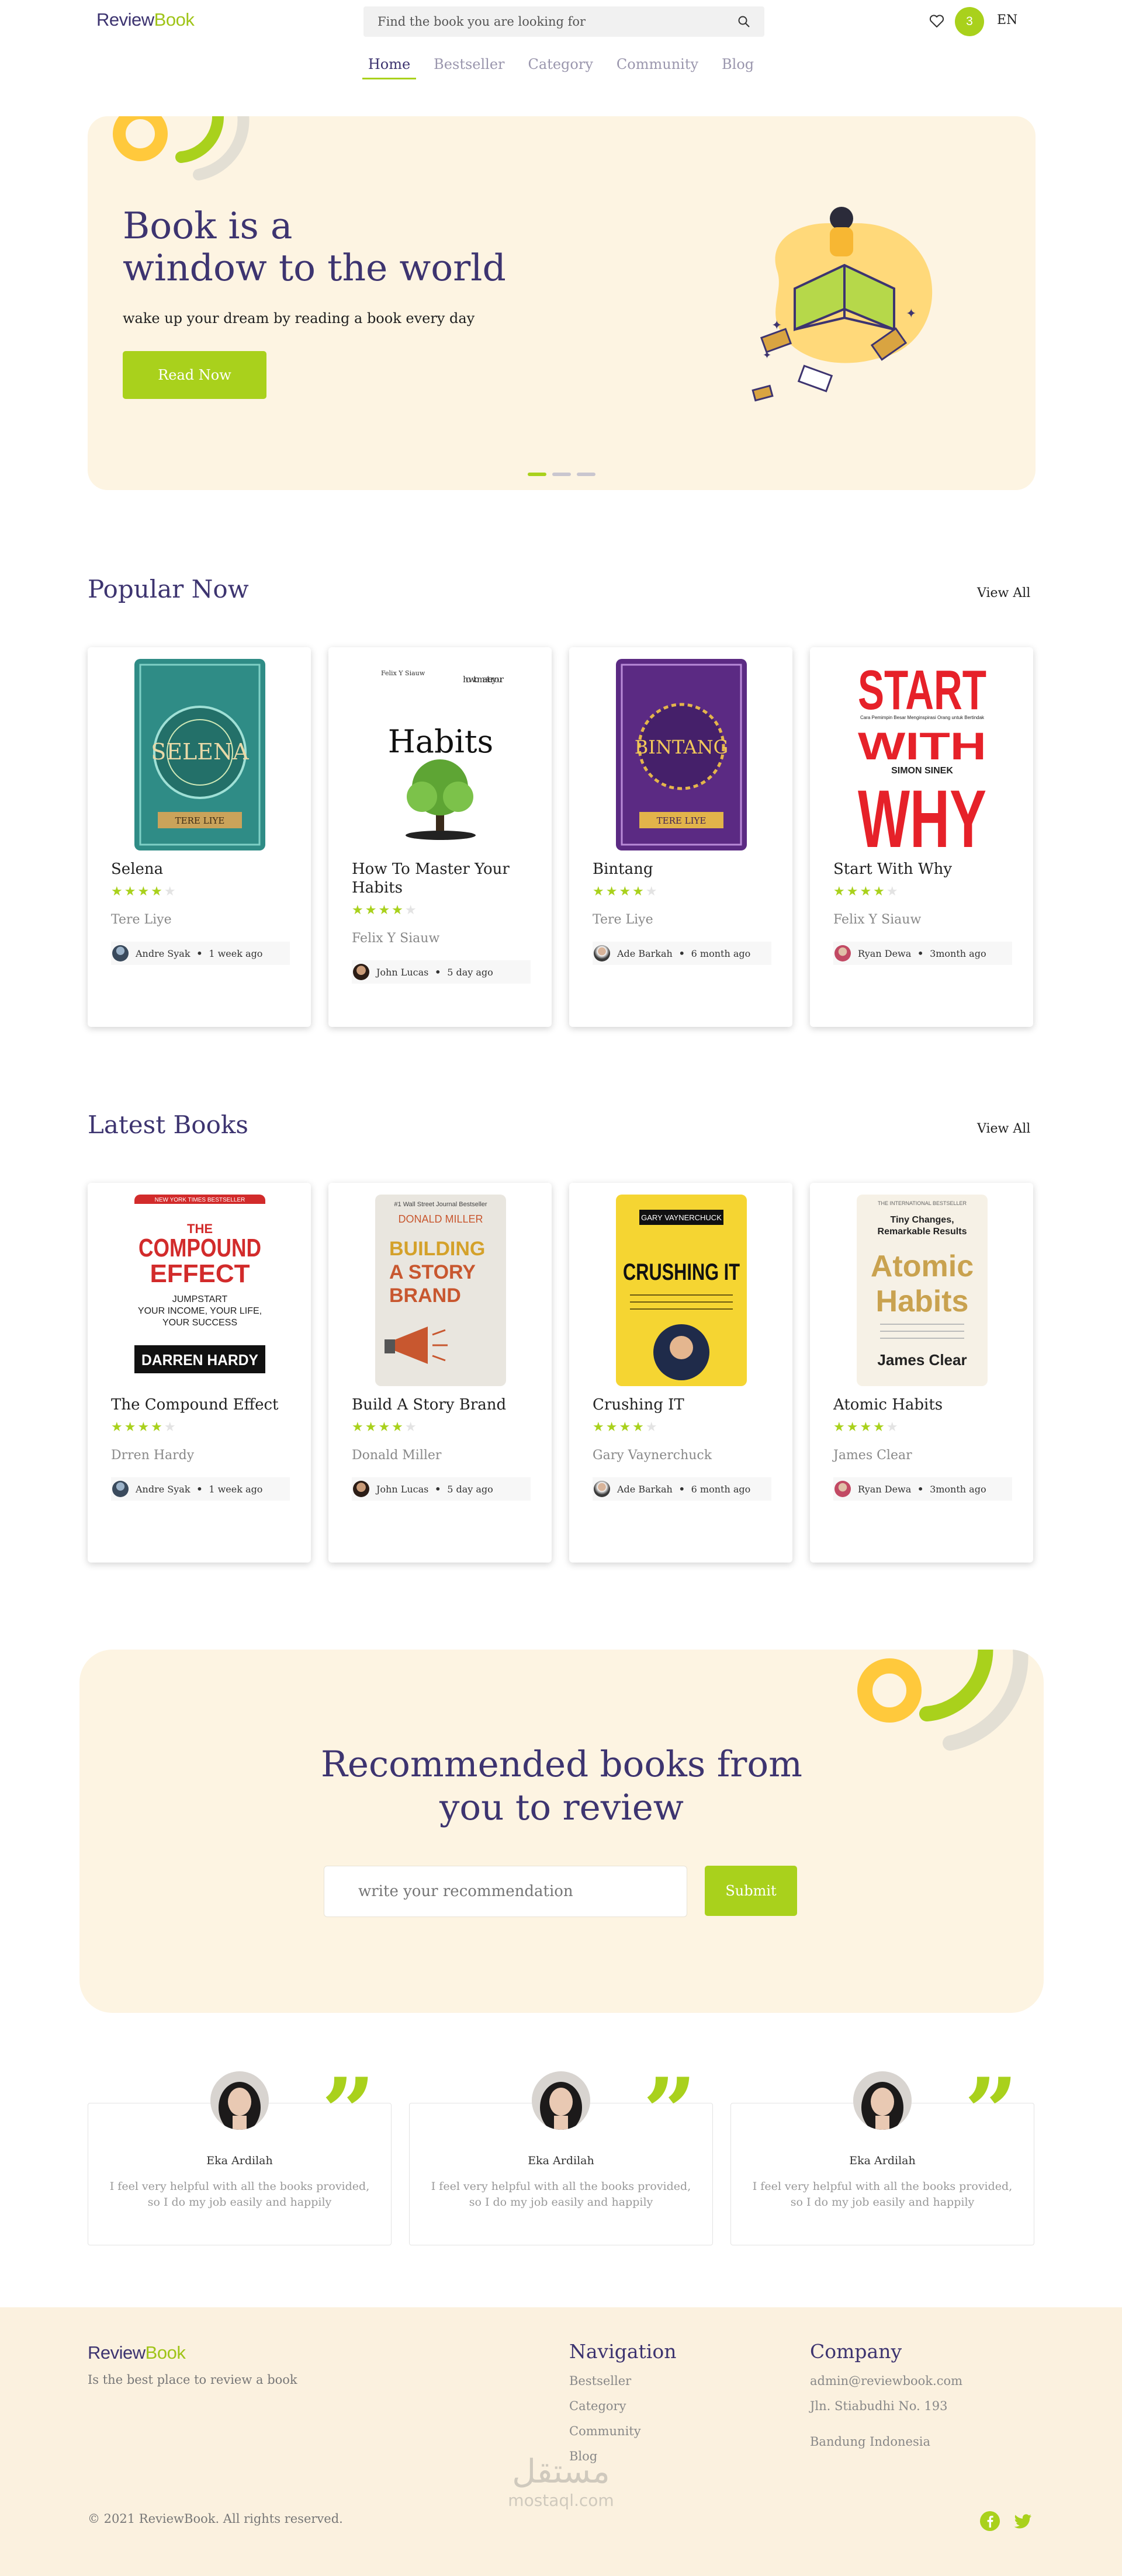  What do you see at coordinates (201, 1404) in the screenshot?
I see `book-title: The Compound Effect` at bounding box center [201, 1404].